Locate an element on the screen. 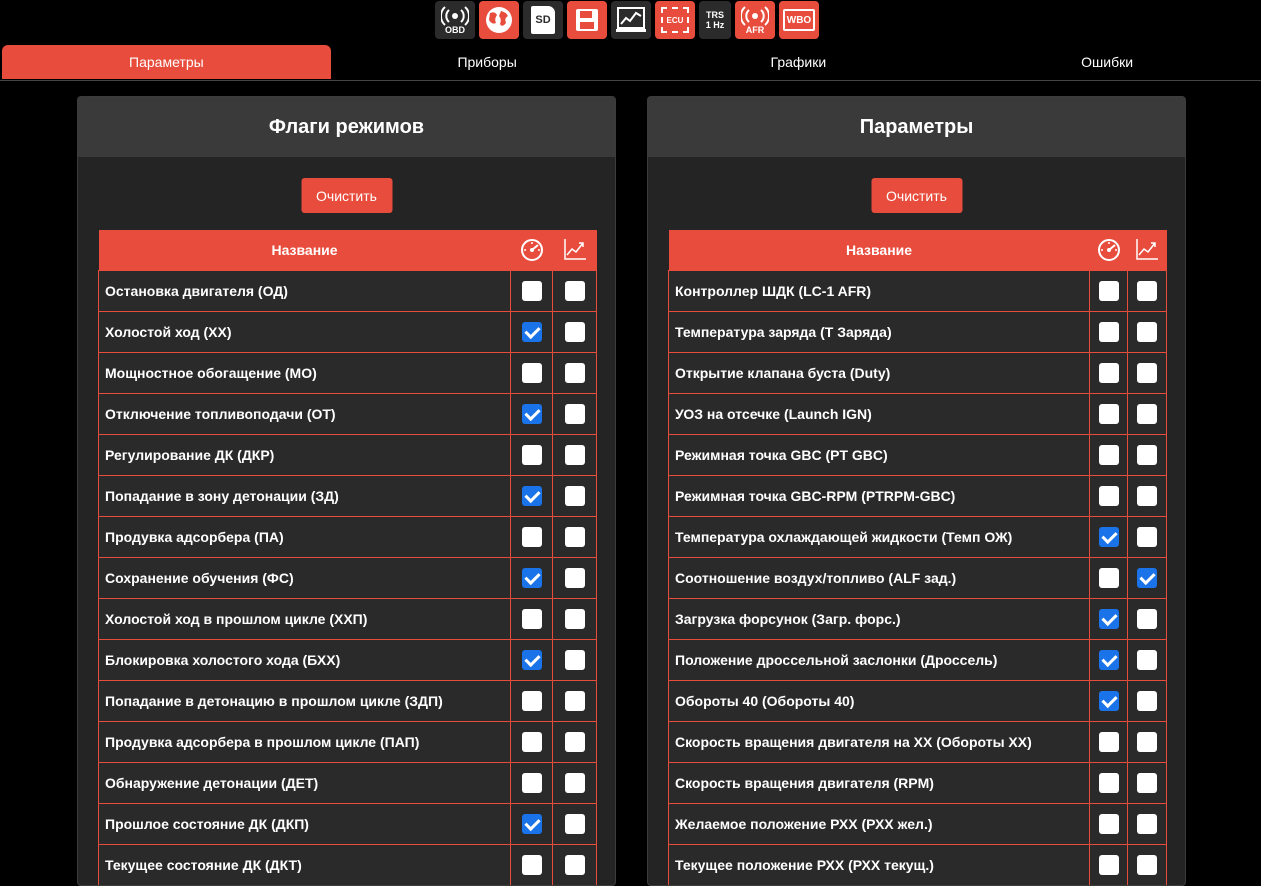 The width and height of the screenshot is (1261, 886). table-row: Обнаружение детонации (ДЕТ) is located at coordinates (347, 783).